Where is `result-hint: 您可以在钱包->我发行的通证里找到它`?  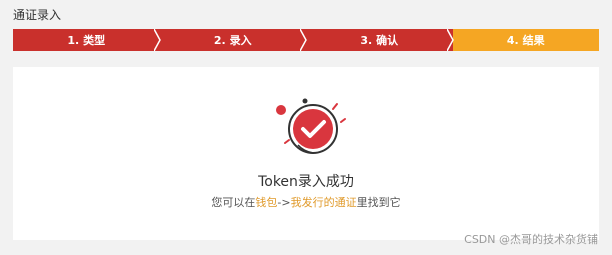 result-hint: 您可以在钱包->我发行的通证里找到它 is located at coordinates (306, 202).